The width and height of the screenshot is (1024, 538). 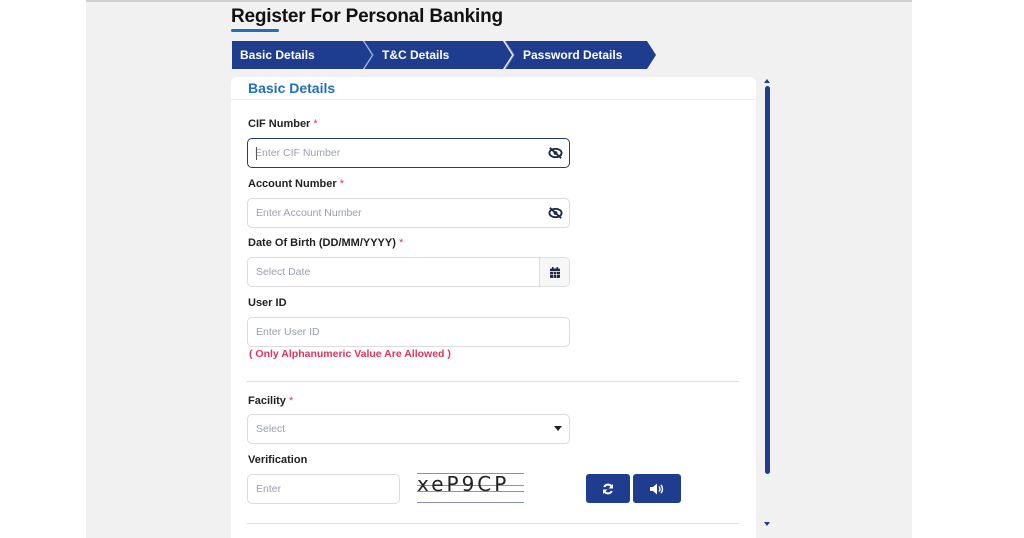 I want to click on date-of-birth-input, so click(x=408, y=272).